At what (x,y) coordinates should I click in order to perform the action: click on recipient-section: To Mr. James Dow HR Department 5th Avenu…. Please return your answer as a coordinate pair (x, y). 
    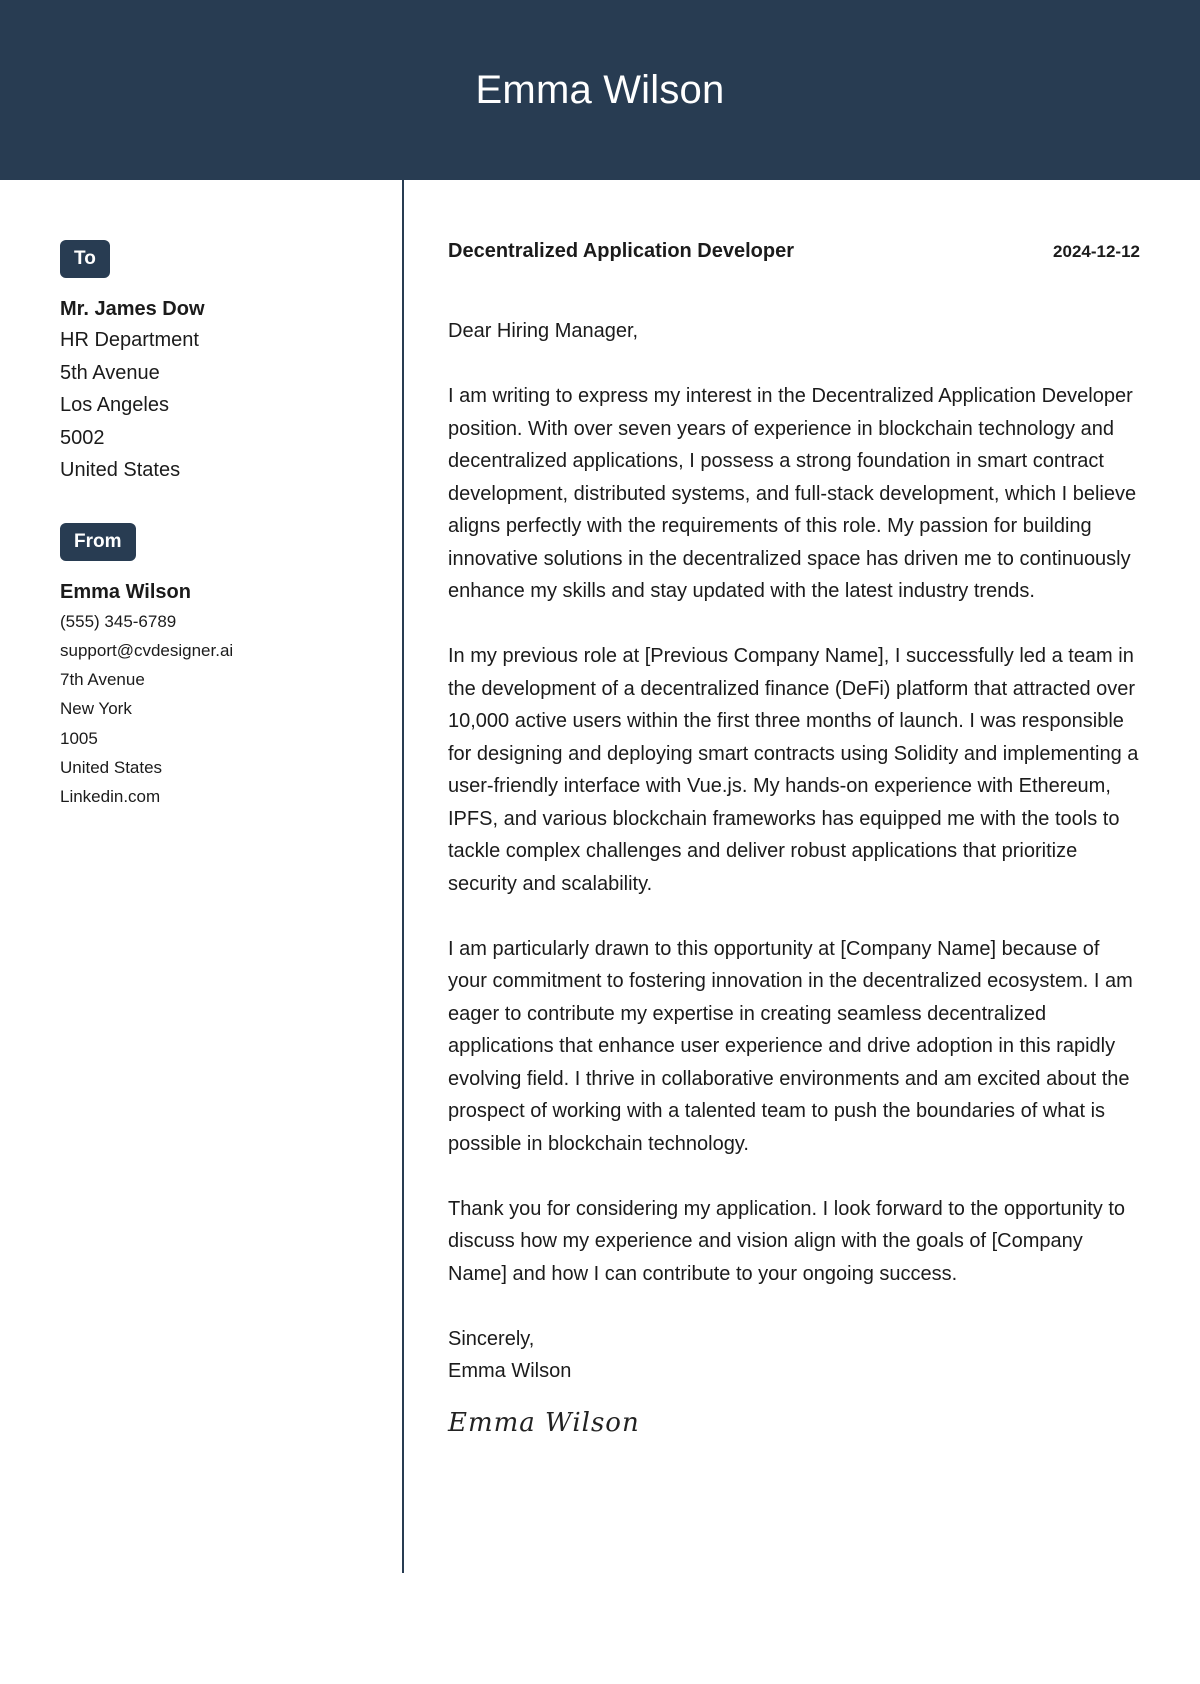
    Looking at the image, I should click on (220, 363).